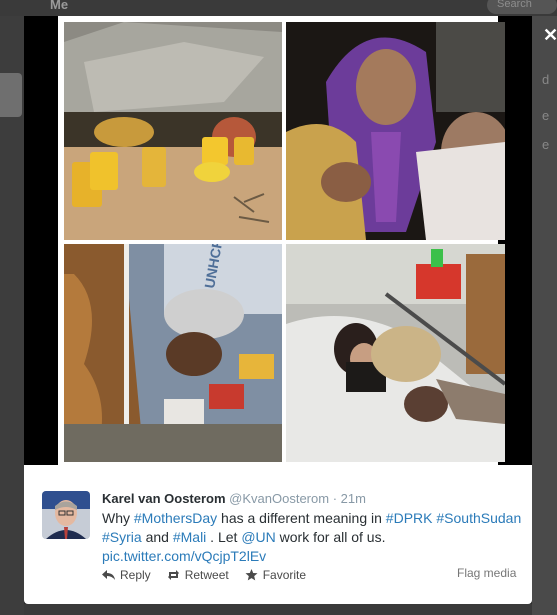 Image resolution: width=557 pixels, height=615 pixels. I want to click on top-navigation-bar: Me Search, so click(278, 8).